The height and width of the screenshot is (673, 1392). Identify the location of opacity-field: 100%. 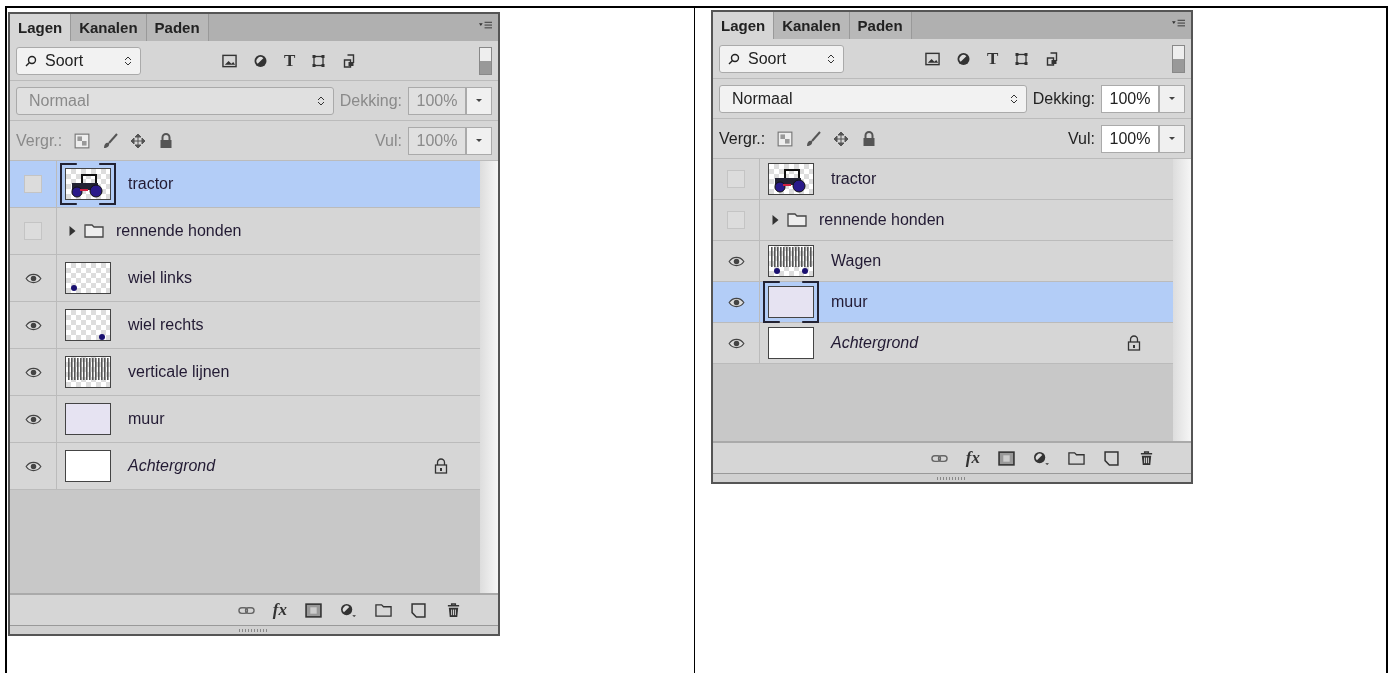
(1130, 98).